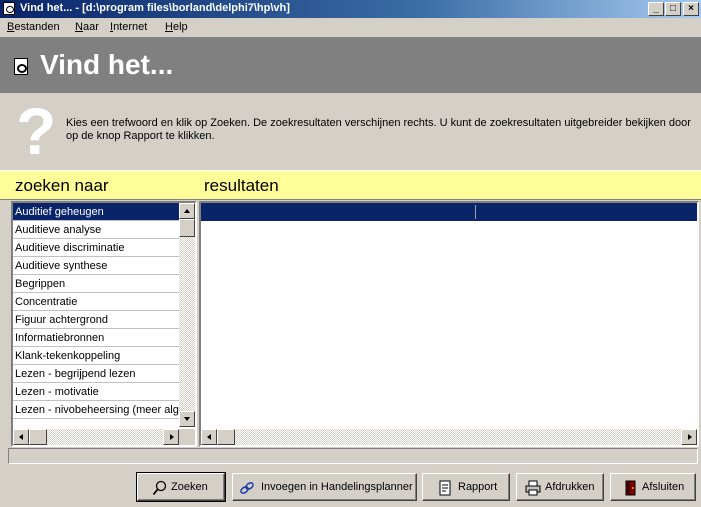 The image size is (701, 507). I want to click on list-item: Auditieve synthese, so click(96, 266).